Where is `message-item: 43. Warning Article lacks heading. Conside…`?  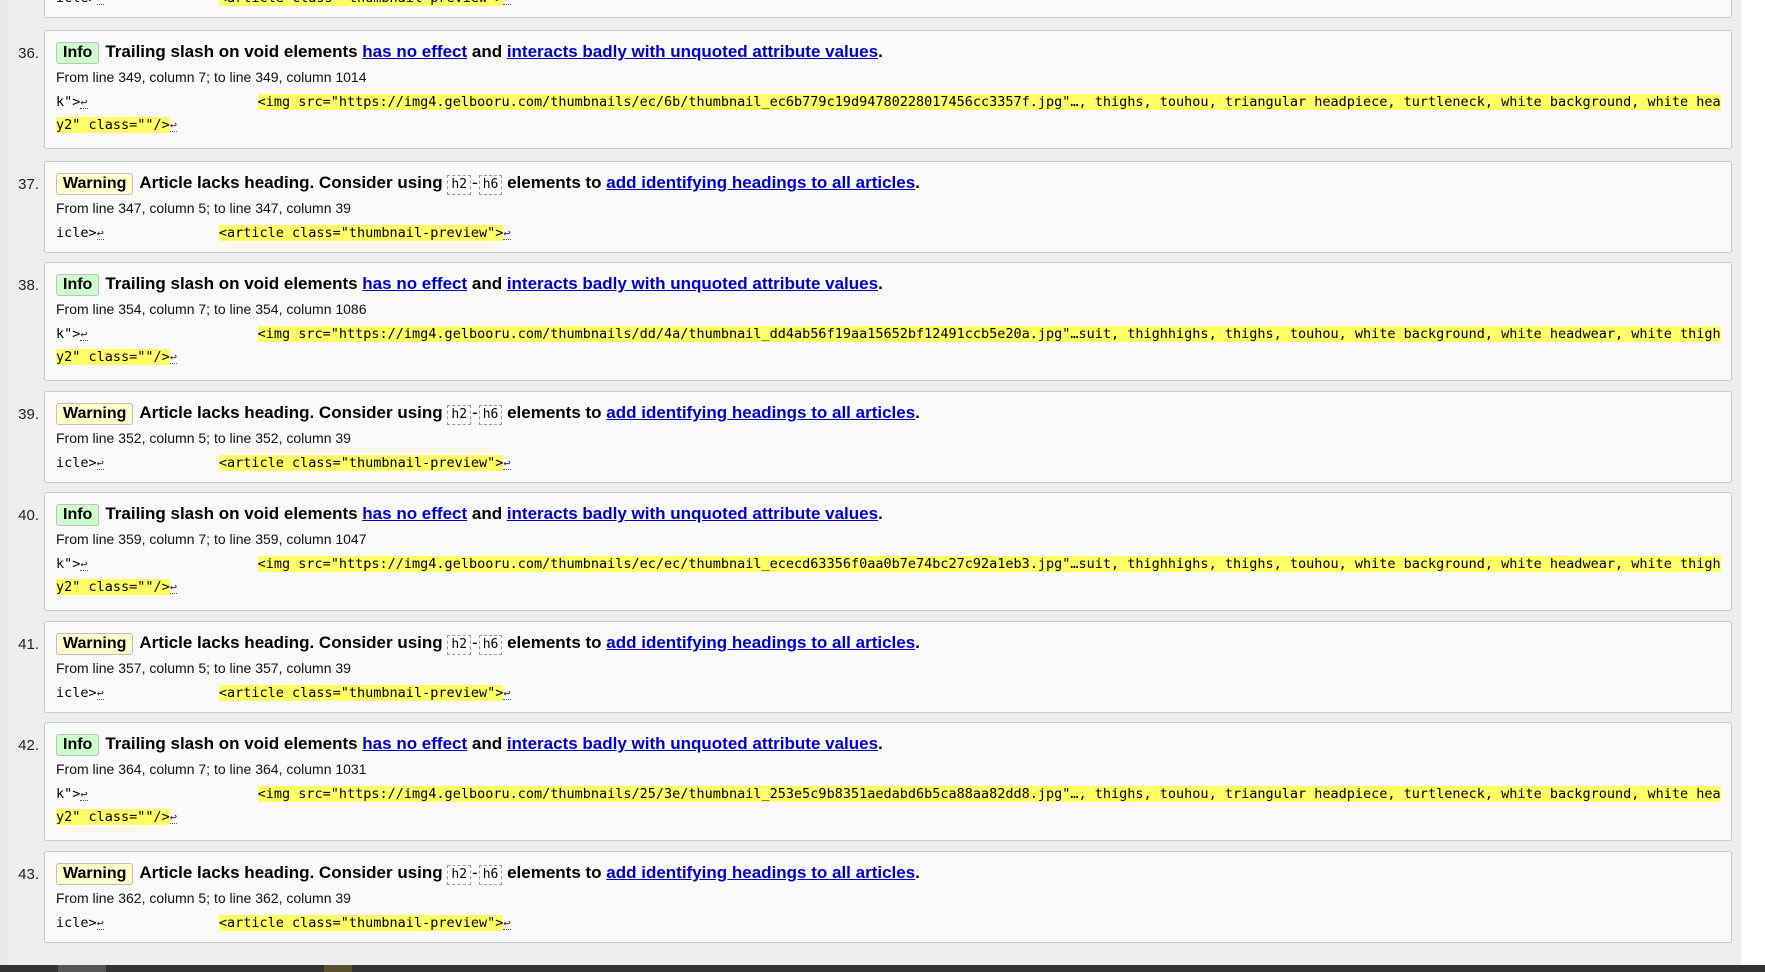 message-item: 43. Warning Article lacks heading. Conside… is located at coordinates (875, 897).